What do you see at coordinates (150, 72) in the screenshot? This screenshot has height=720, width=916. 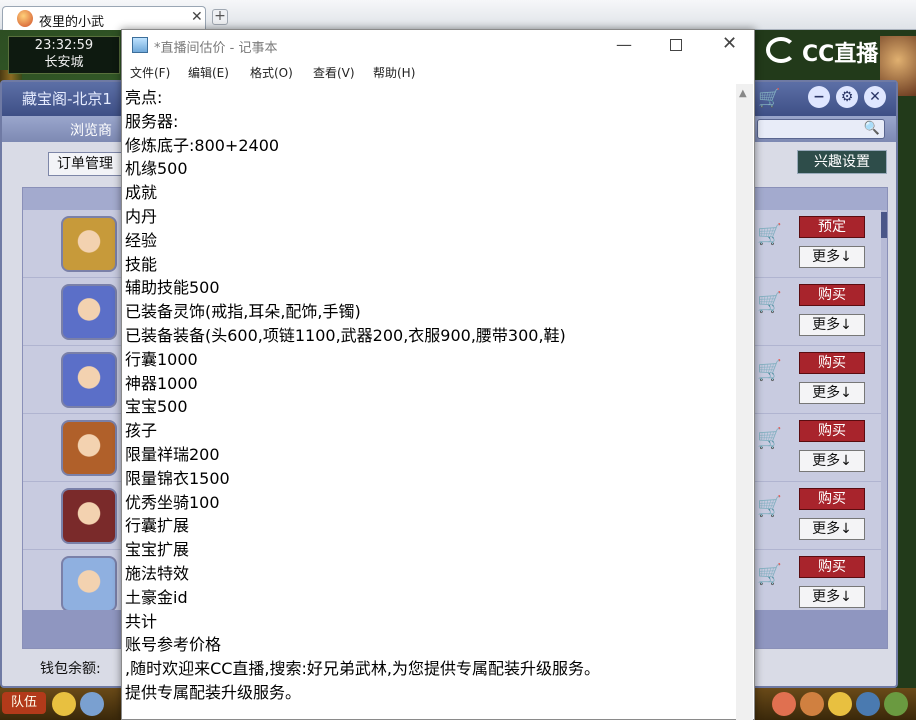 I see `menu-file: 文件(F)` at bounding box center [150, 72].